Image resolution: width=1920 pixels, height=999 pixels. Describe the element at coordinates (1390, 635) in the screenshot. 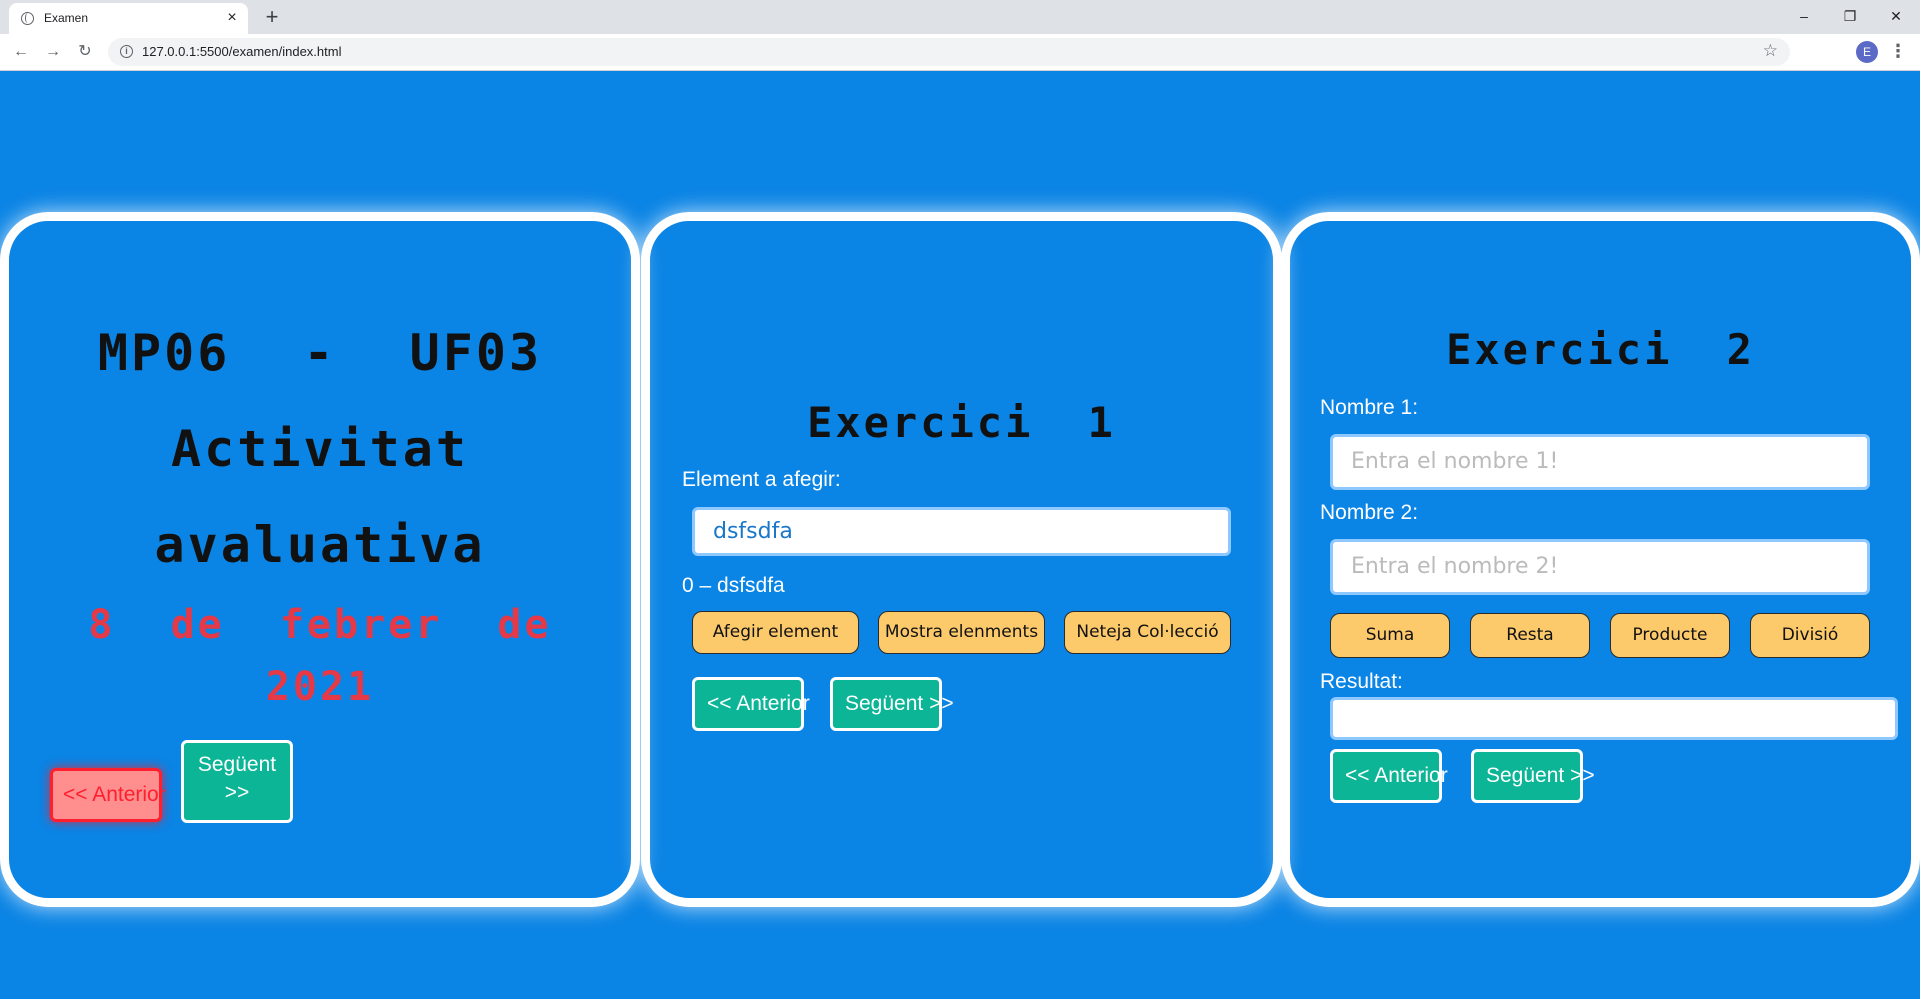

I see `sum-button: Suma` at that location.